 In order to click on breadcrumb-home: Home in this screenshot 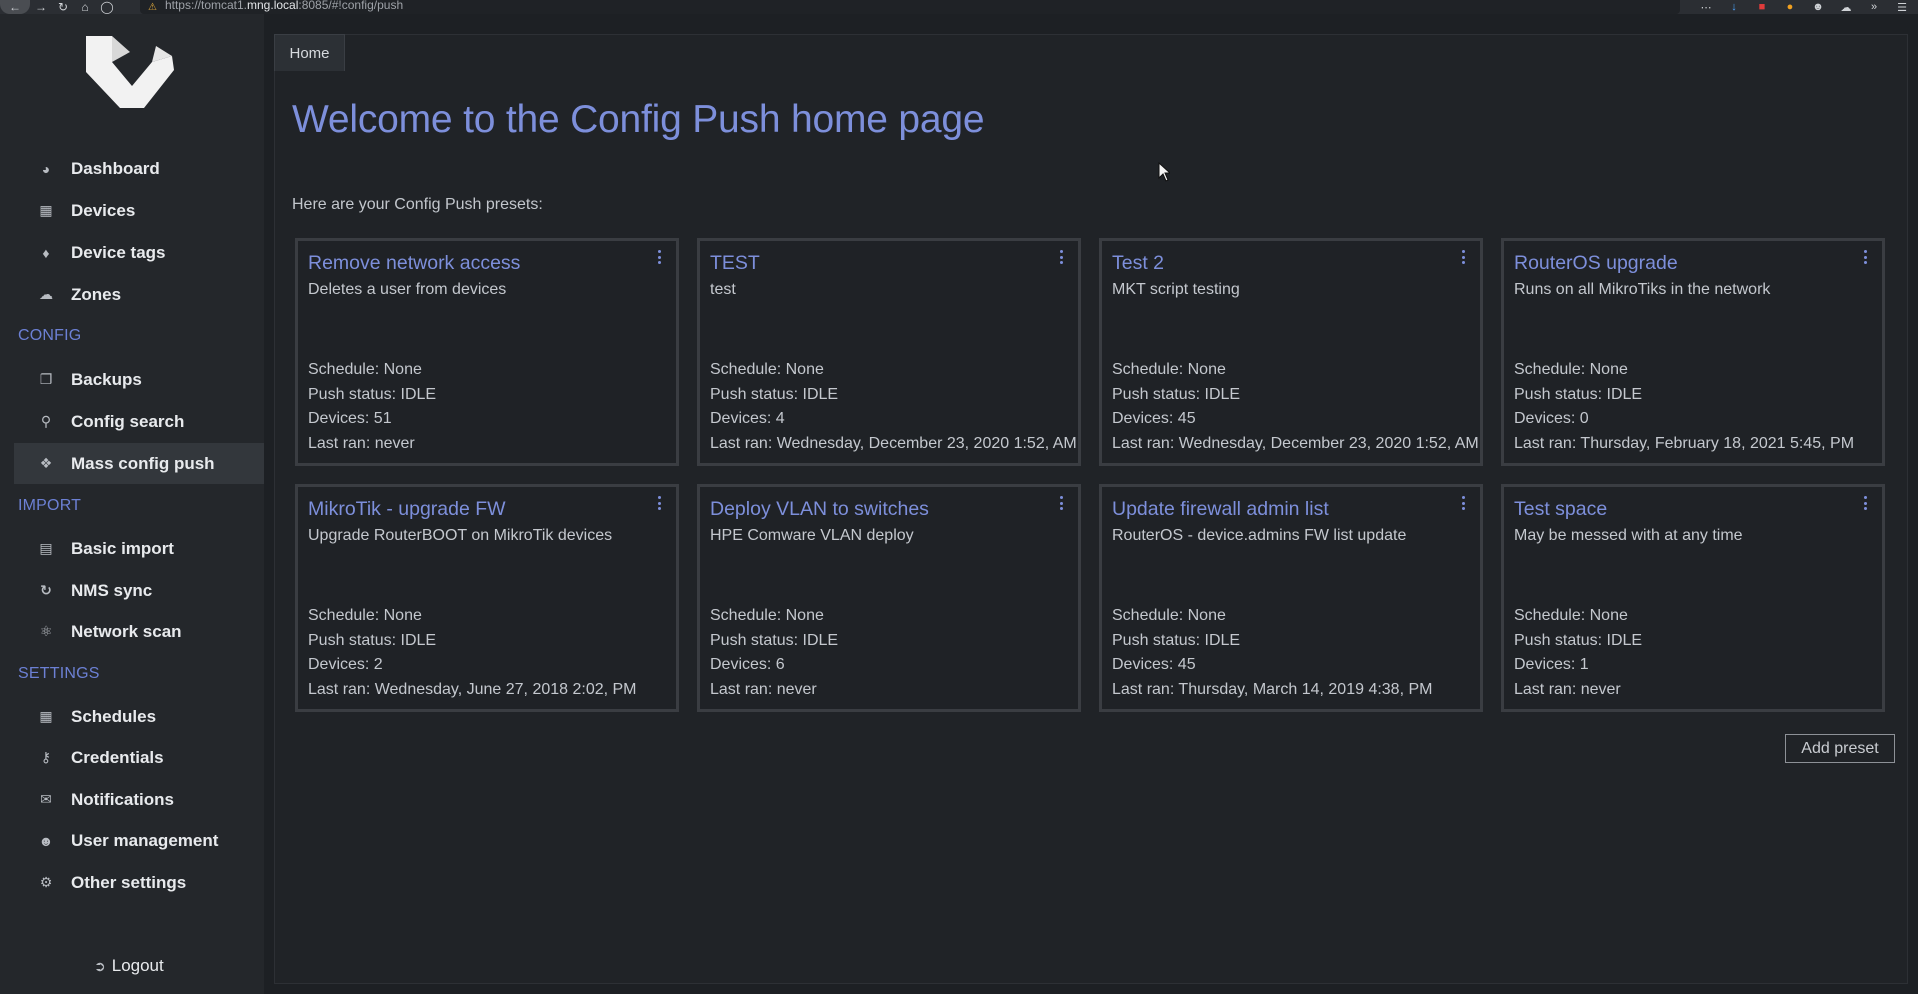, I will do `click(309, 52)`.